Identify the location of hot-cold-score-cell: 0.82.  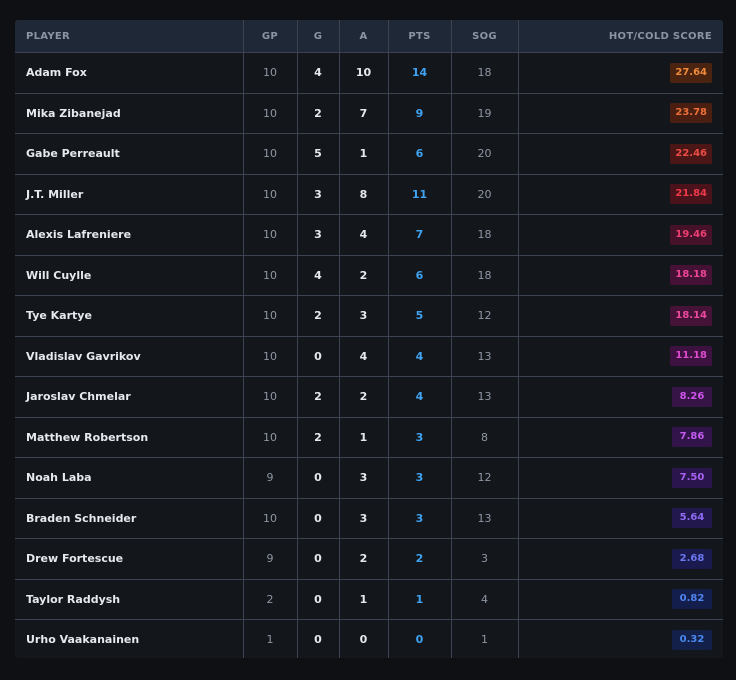
(620, 599).